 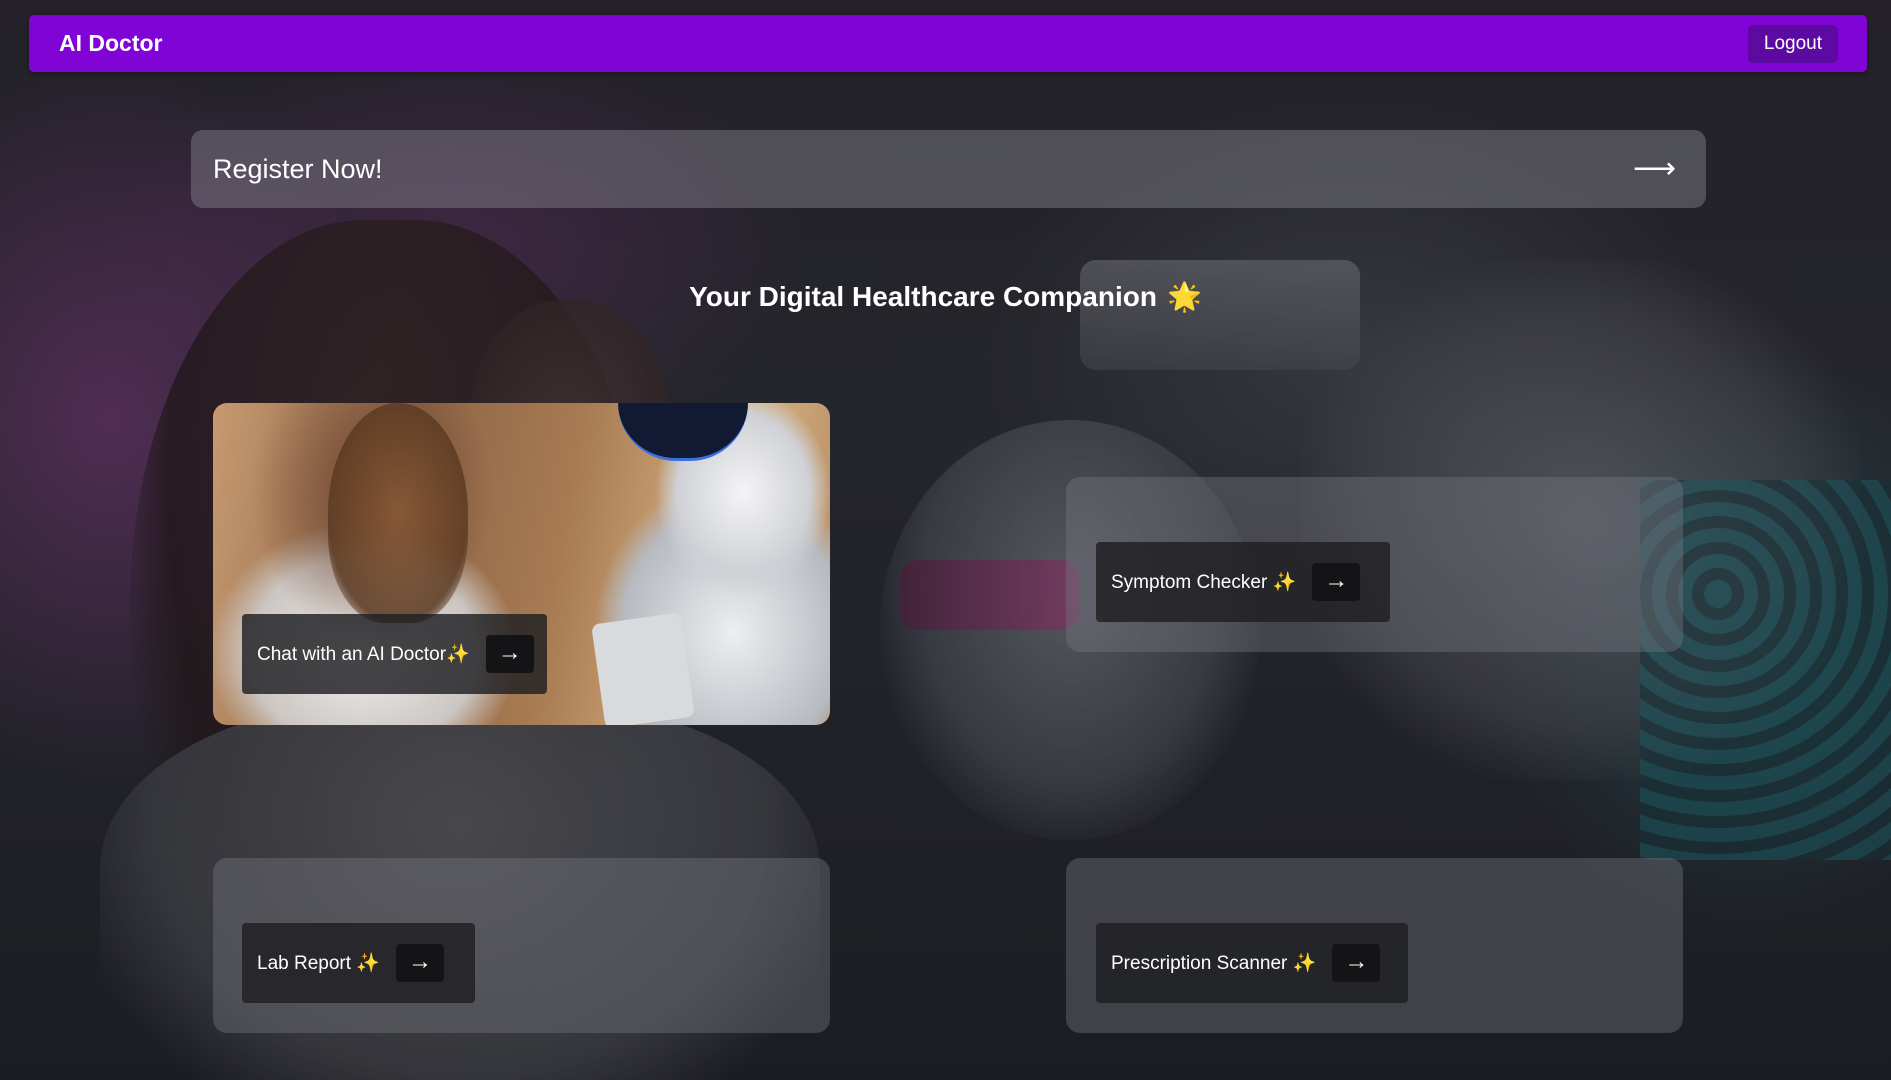 I want to click on logout-button: Logout, so click(x=1792, y=44).